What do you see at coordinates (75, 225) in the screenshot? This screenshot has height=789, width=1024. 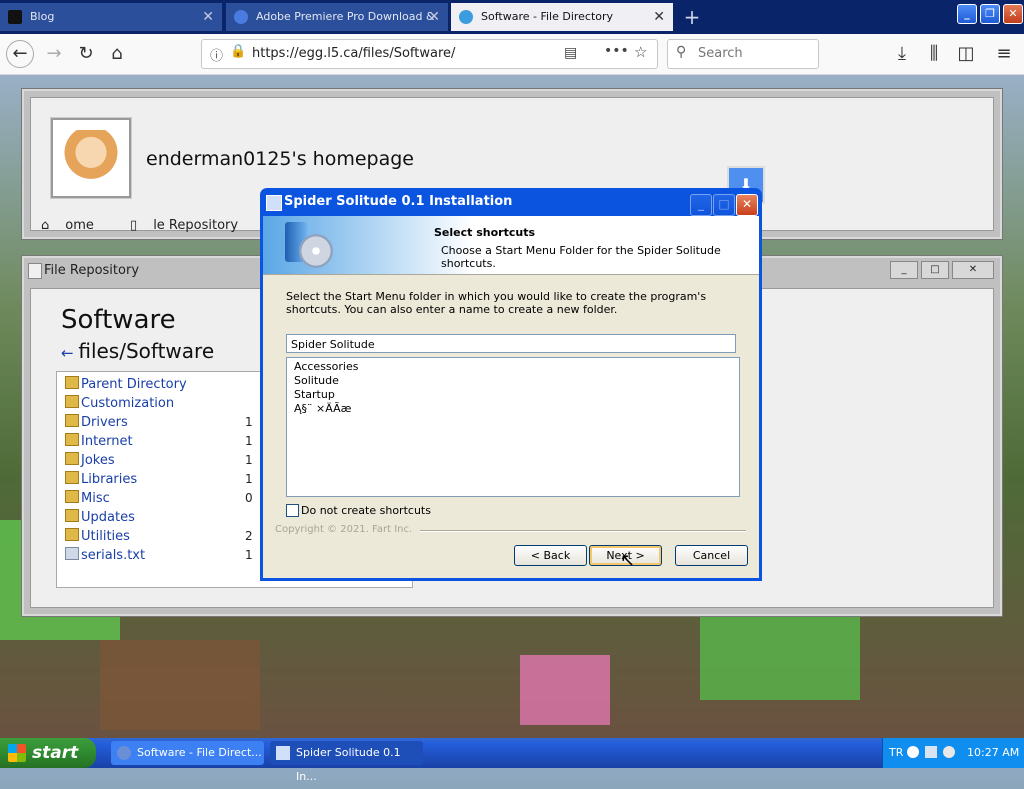 I see `nav-home: ⌂ ome` at bounding box center [75, 225].